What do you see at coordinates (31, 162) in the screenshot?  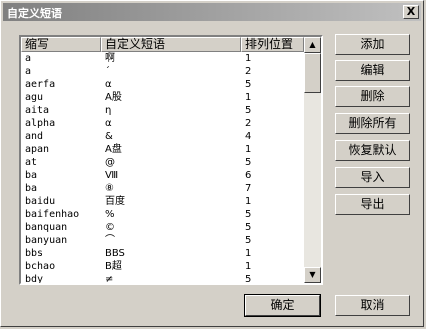 I see `row-abbr: at` at bounding box center [31, 162].